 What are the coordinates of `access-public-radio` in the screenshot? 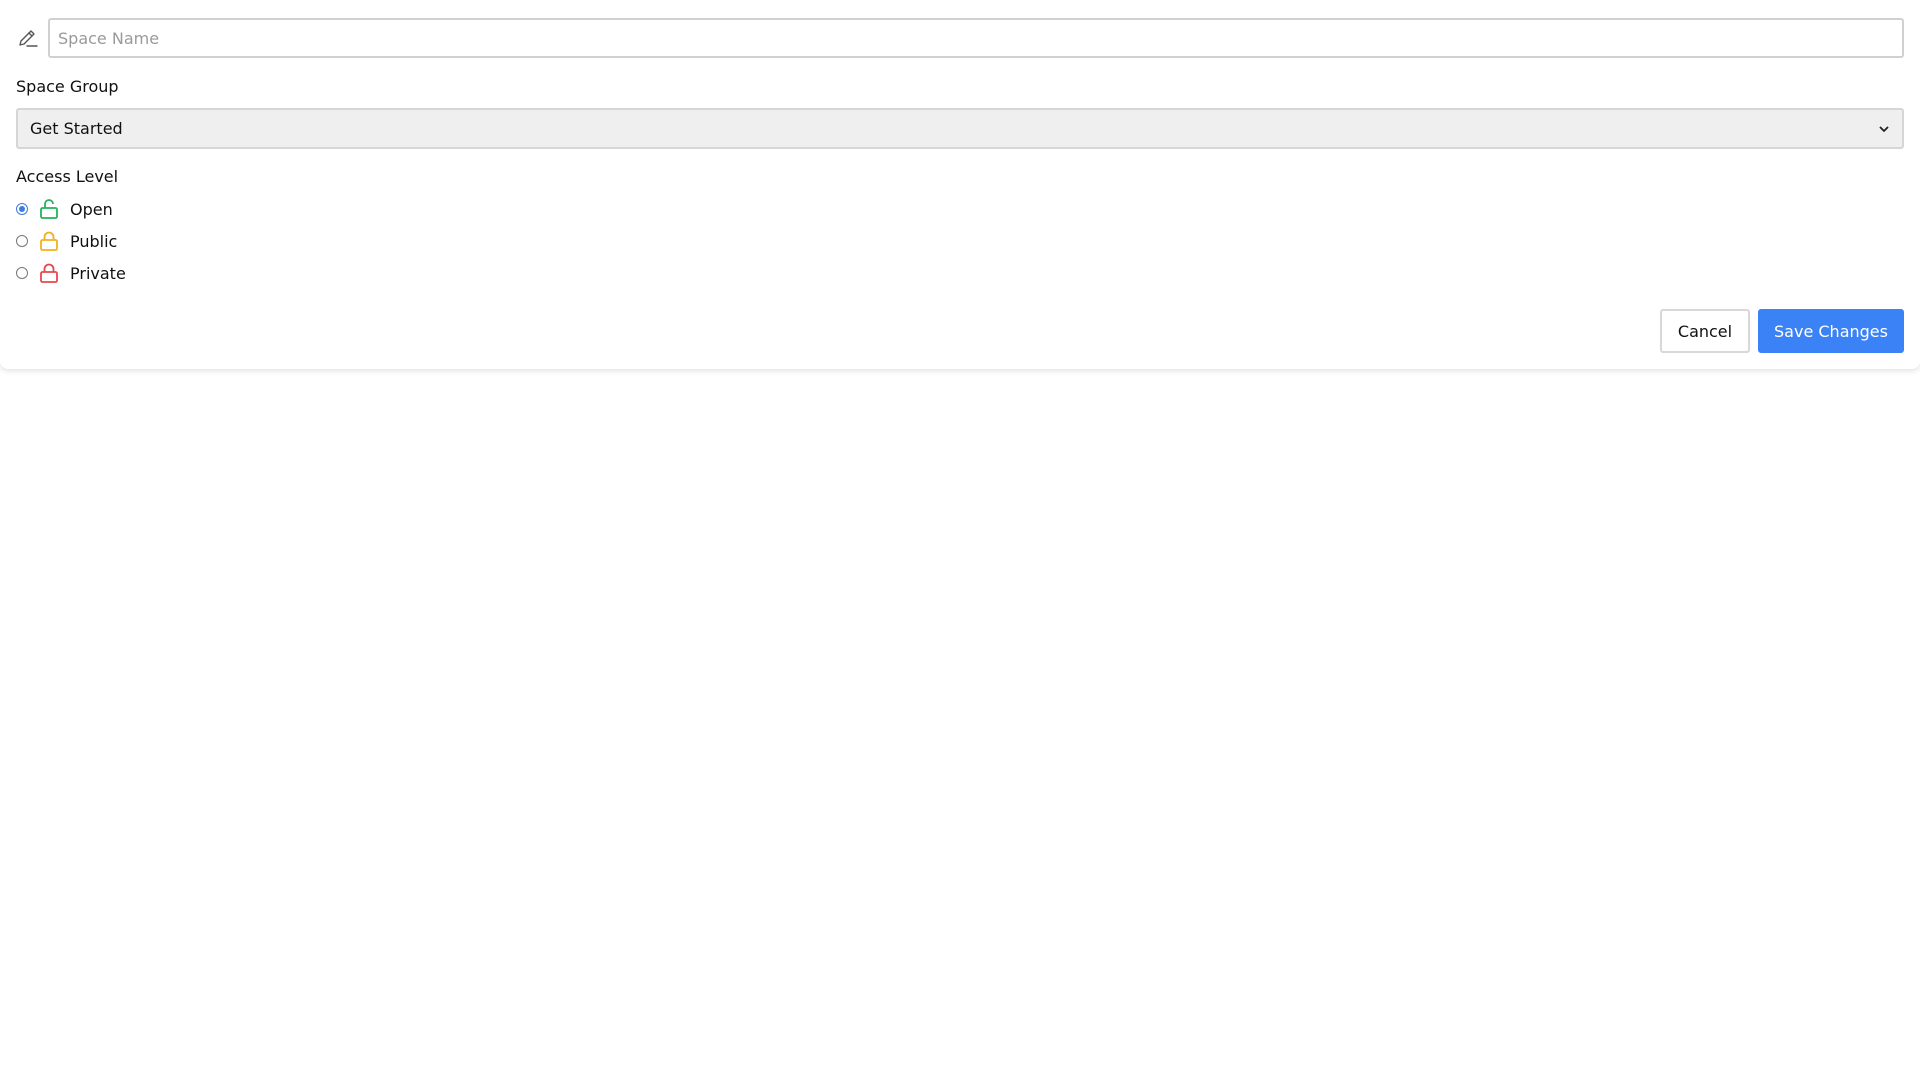 It's located at (22, 241).